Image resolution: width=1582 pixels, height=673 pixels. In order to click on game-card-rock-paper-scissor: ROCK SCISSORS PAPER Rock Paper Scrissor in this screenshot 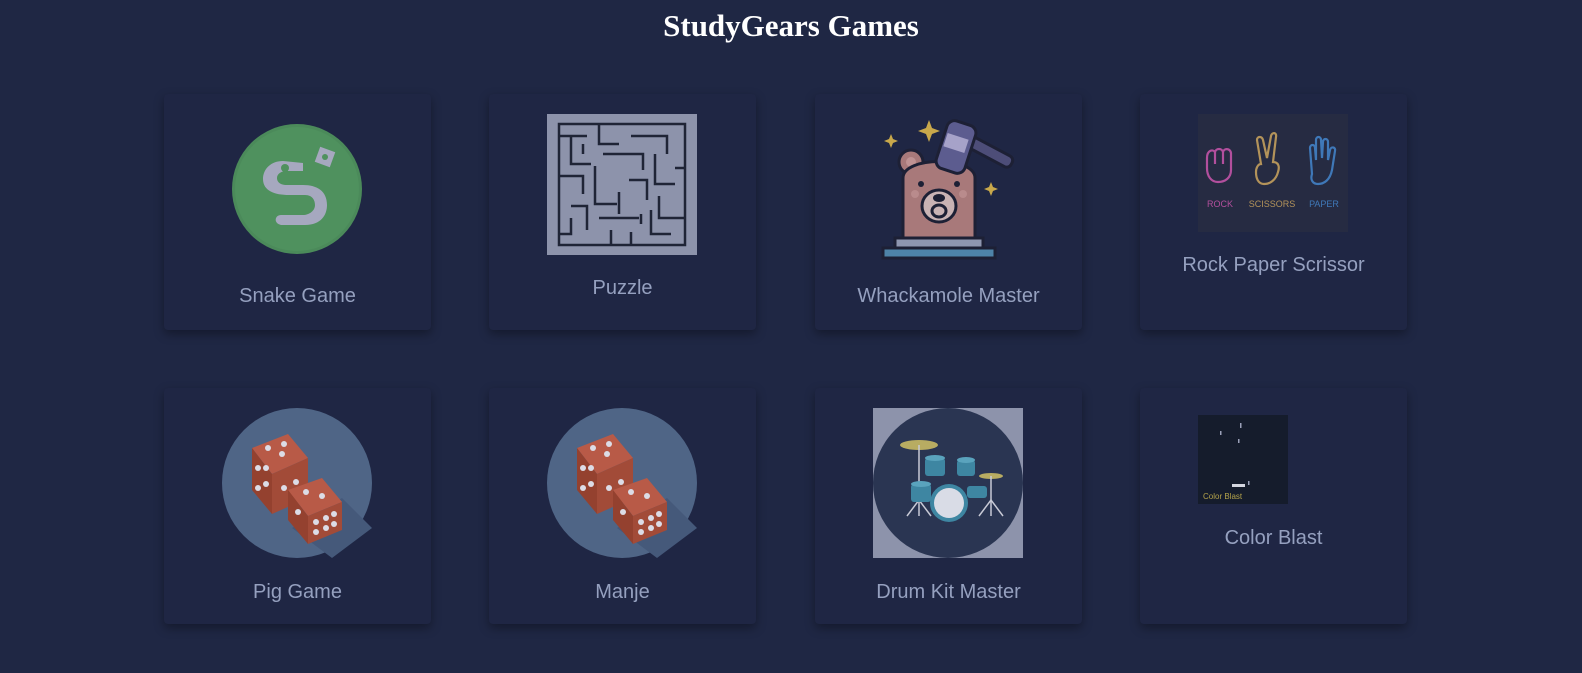, I will do `click(1273, 212)`.